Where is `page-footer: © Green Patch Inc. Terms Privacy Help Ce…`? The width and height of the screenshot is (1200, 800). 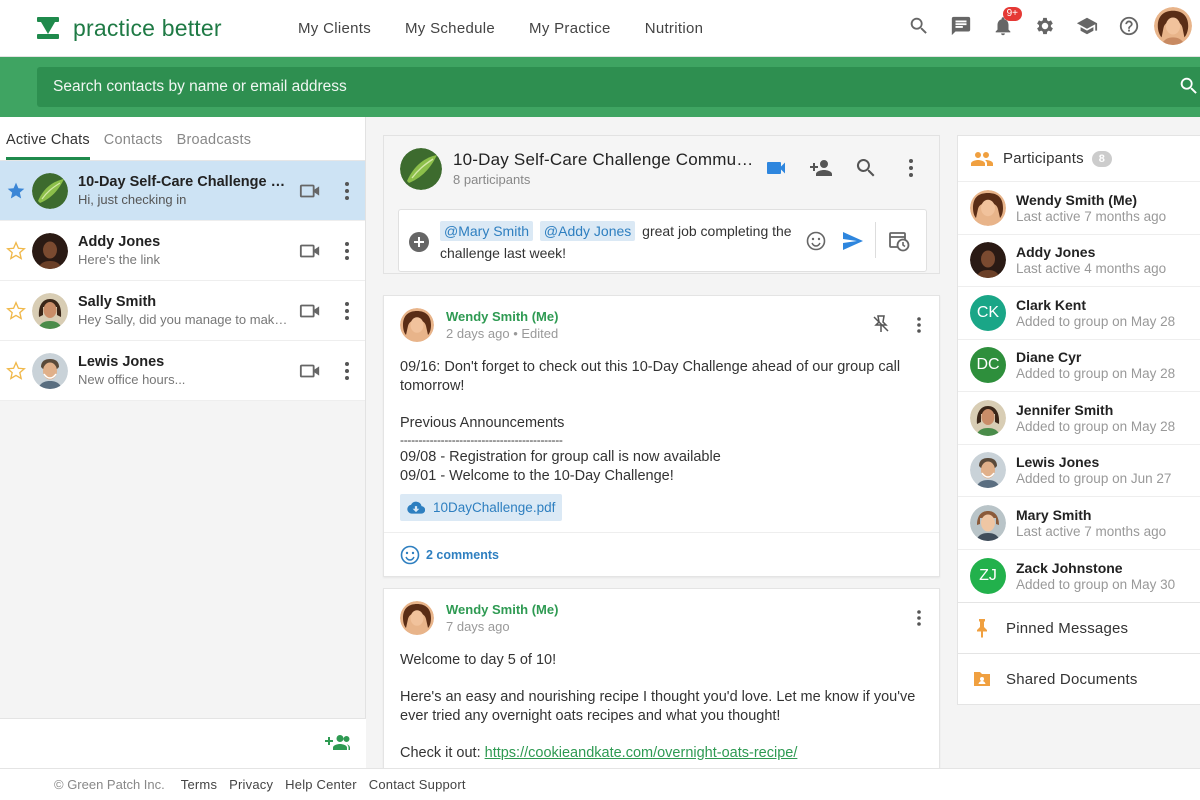
page-footer: © Green Patch Inc. Terms Privacy Help Ce… is located at coordinates (600, 784).